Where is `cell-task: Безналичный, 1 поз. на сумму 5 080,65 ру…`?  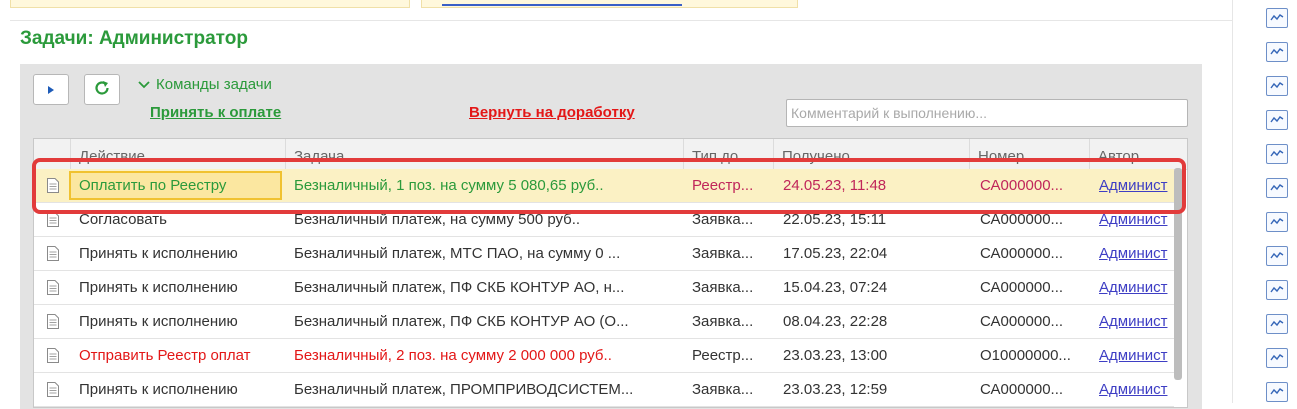
cell-task: Безналичный, 1 поз. на сумму 5 080,65 ру… is located at coordinates (449, 185).